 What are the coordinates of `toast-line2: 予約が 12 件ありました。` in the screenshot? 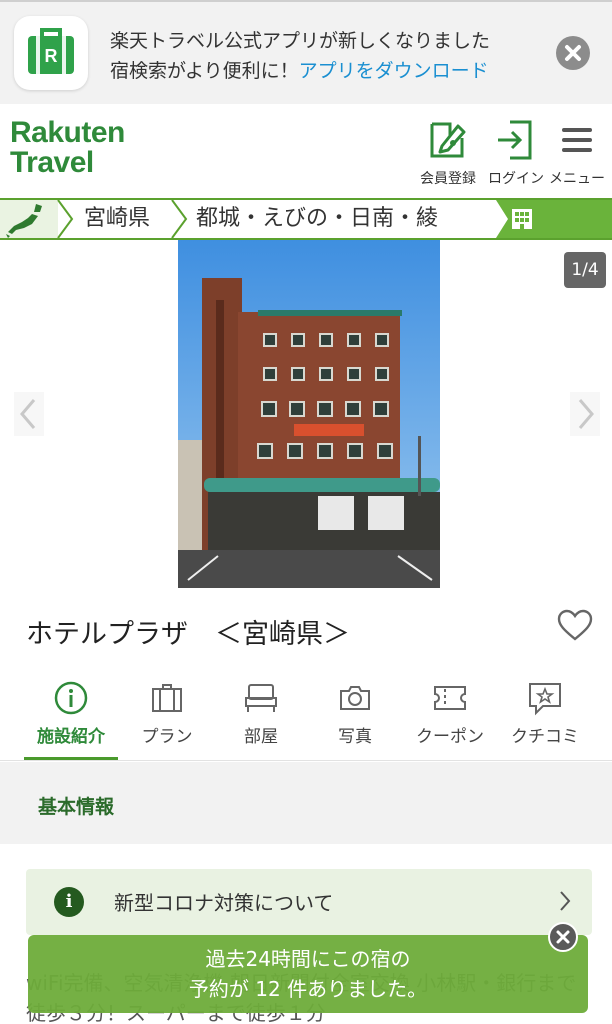 It's located at (308, 989).